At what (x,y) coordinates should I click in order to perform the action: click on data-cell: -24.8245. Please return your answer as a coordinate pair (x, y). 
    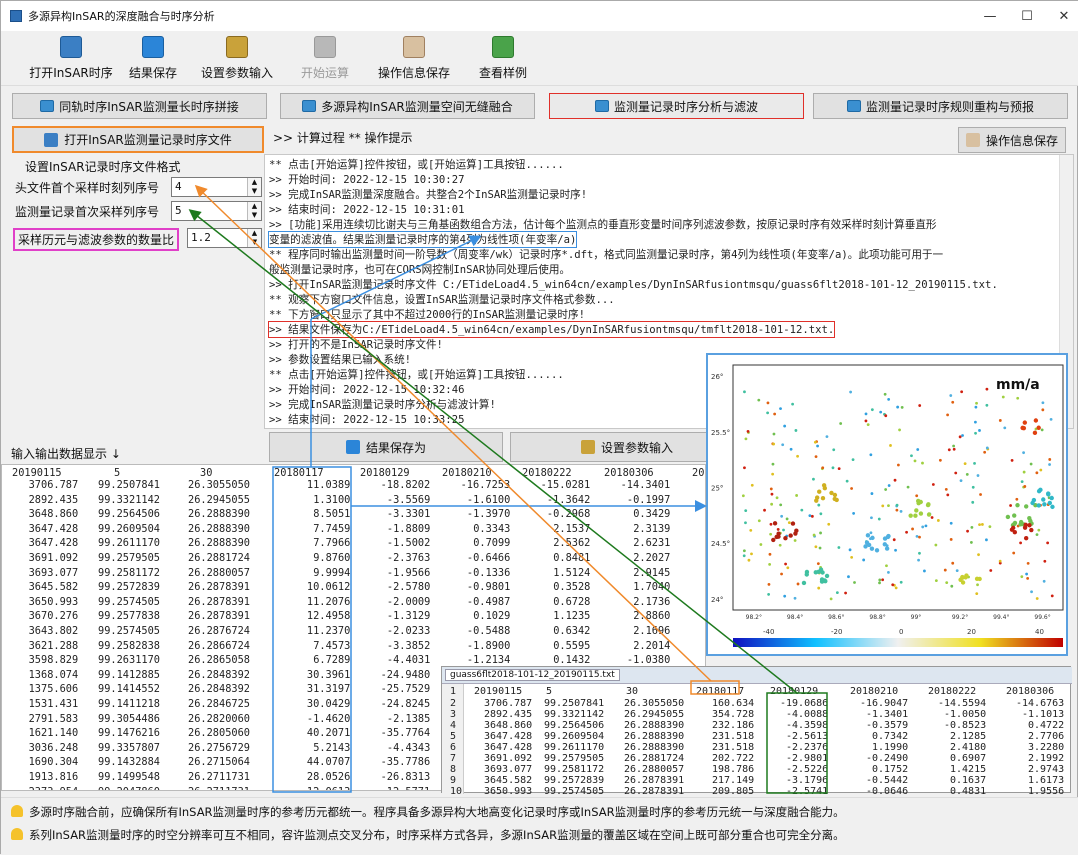
    Looking at the image, I should click on (405, 704).